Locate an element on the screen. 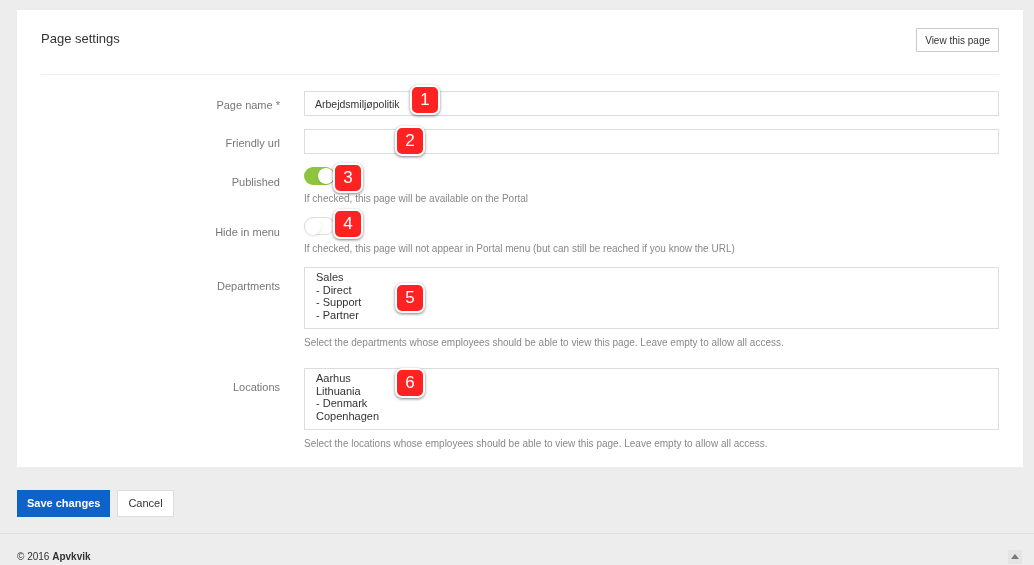  list-option: - Direct is located at coordinates (334, 289).